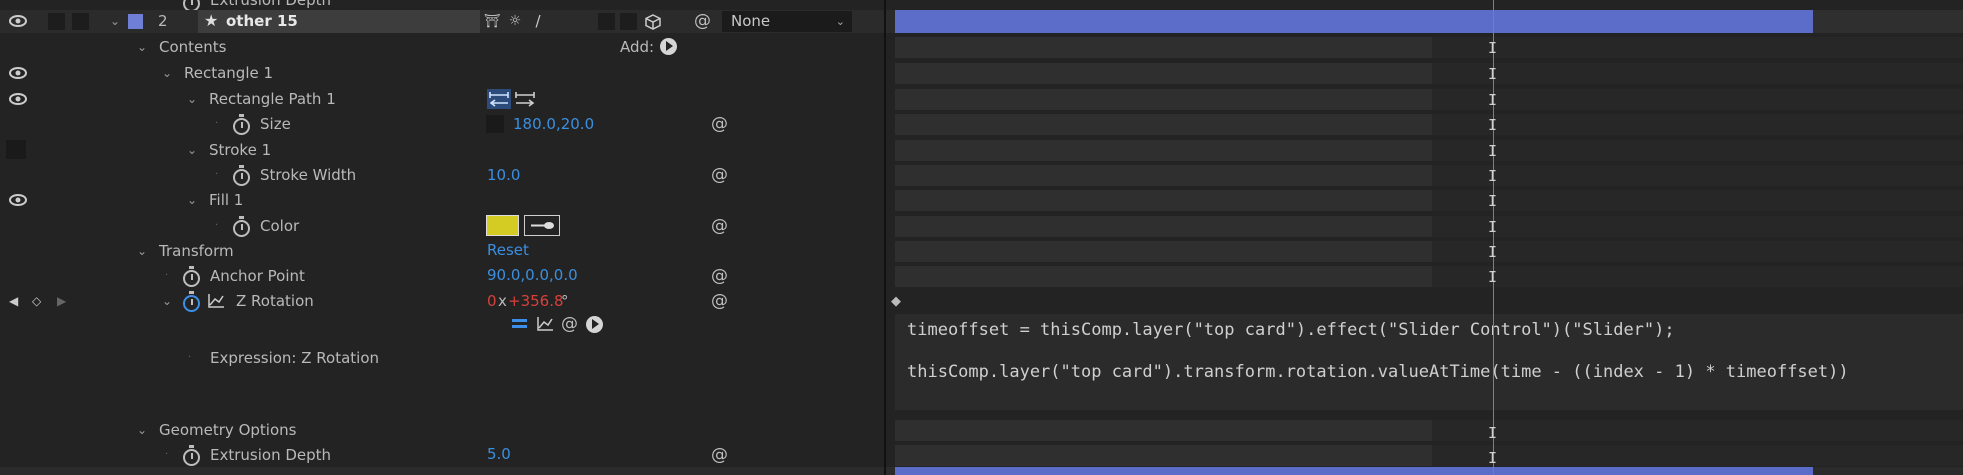 The image size is (1963, 475). What do you see at coordinates (229, 73) in the screenshot?
I see `group-label: Rectangle 1` at bounding box center [229, 73].